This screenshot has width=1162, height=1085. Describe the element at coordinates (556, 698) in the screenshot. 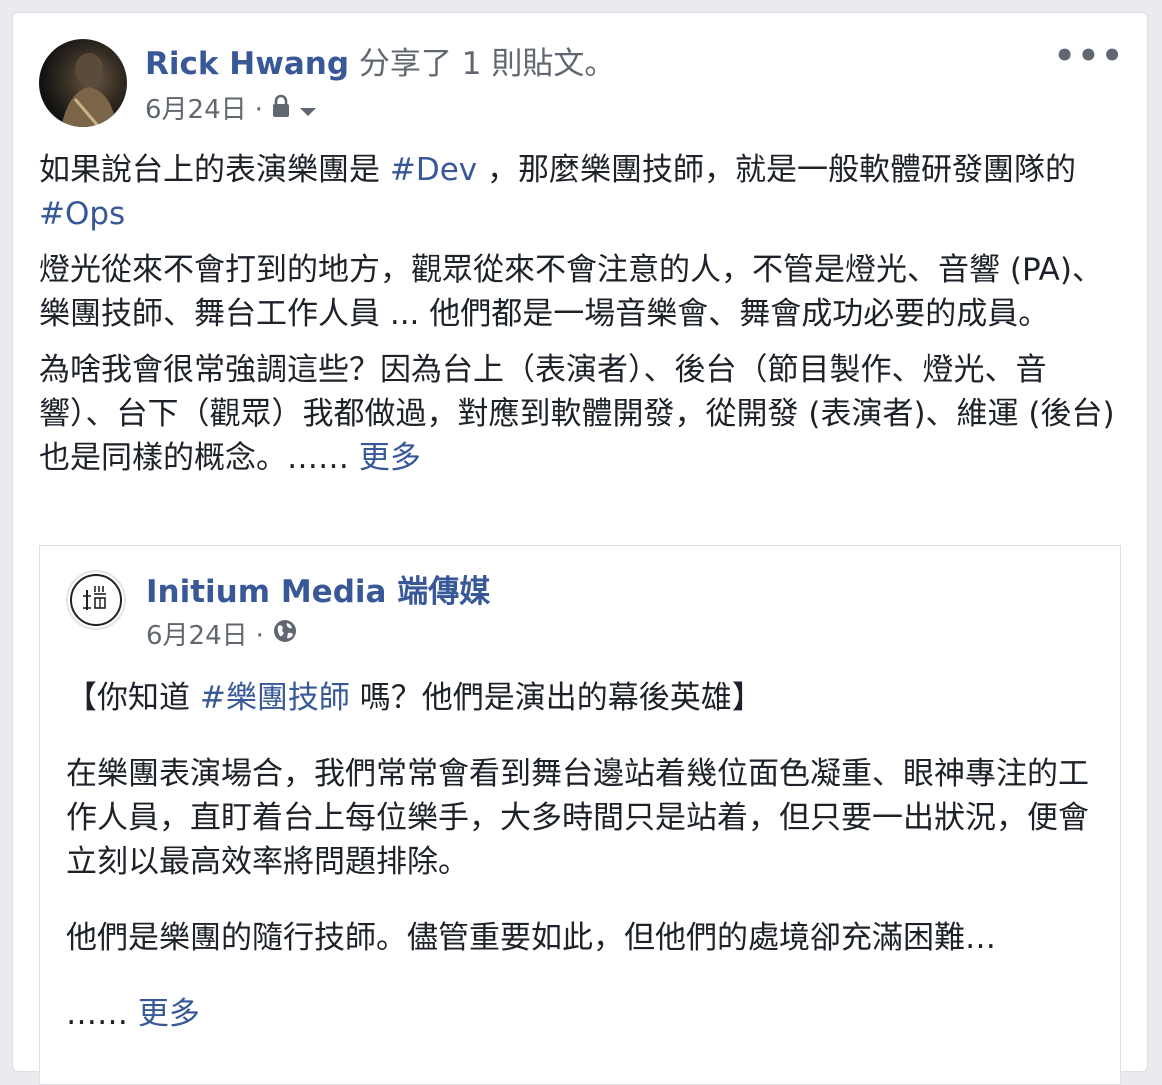

I see `shared-text-segment: 嗎？他們是演出的幕後英雄】` at that location.